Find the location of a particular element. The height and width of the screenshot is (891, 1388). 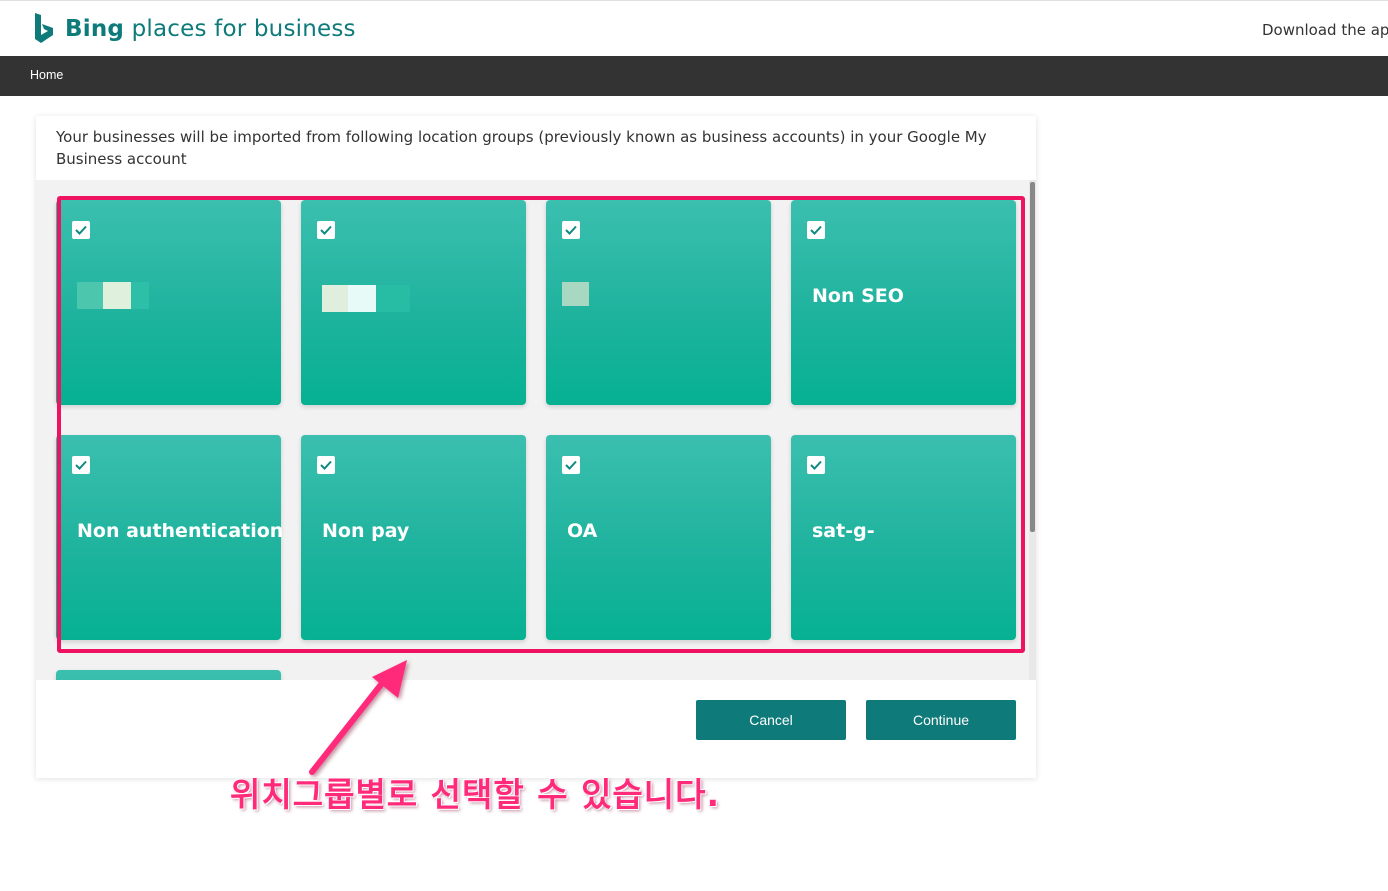

continue-button: Continue is located at coordinates (941, 720).